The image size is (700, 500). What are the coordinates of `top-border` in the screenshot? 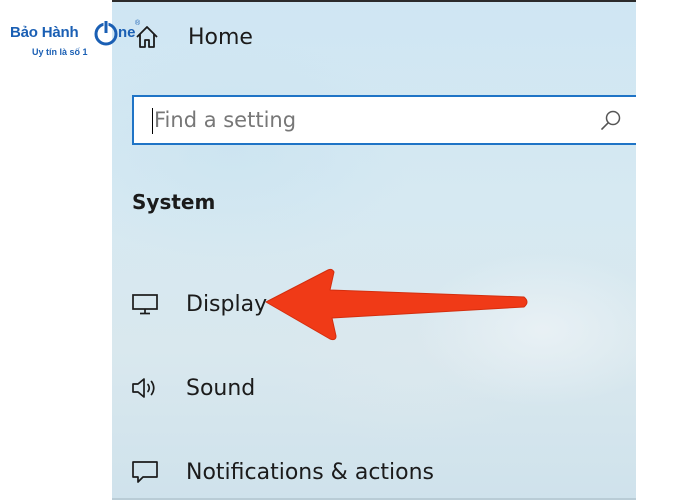 It's located at (374, 1).